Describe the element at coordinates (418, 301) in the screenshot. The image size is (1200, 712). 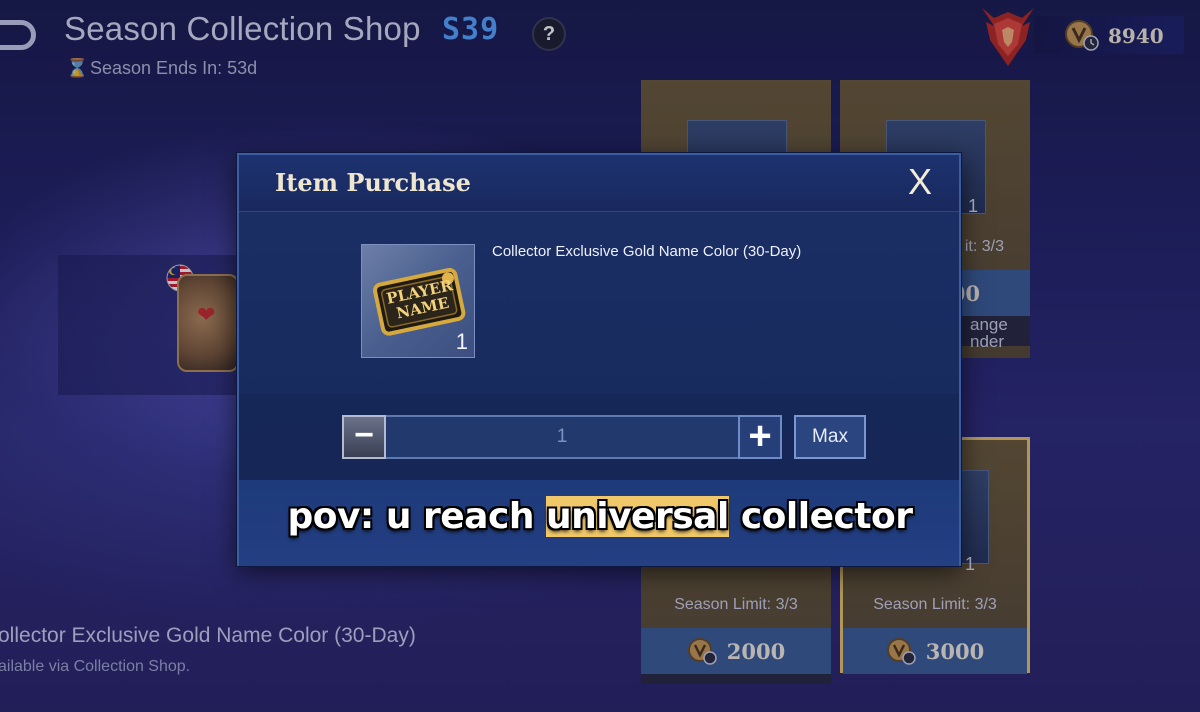
I see `item-icon-frame: PLAYER NAME 1` at that location.